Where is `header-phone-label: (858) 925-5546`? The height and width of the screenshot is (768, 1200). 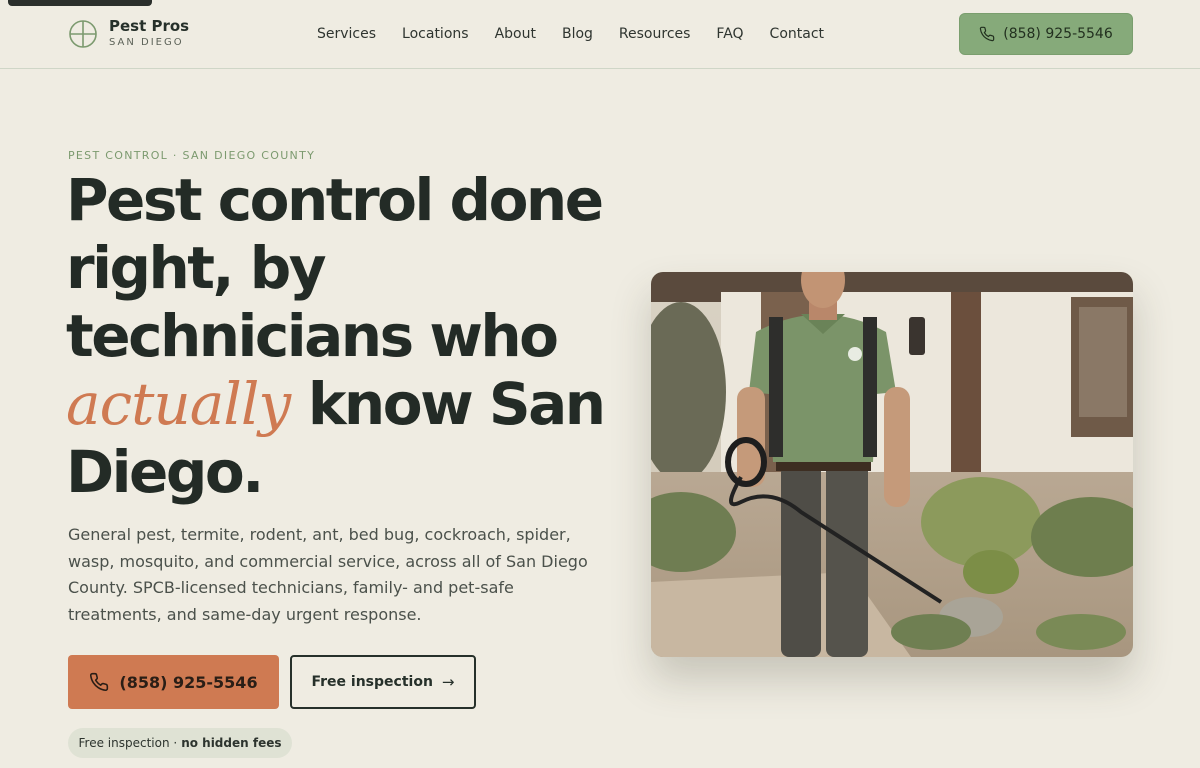 header-phone-label: (858) 925-5546 is located at coordinates (1058, 34).